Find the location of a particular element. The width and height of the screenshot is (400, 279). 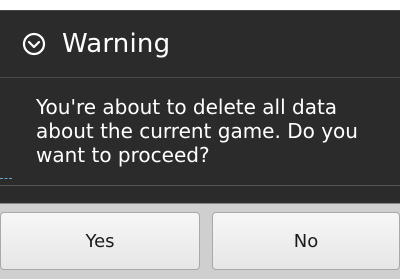

yes-button: Yes is located at coordinates (100, 241).